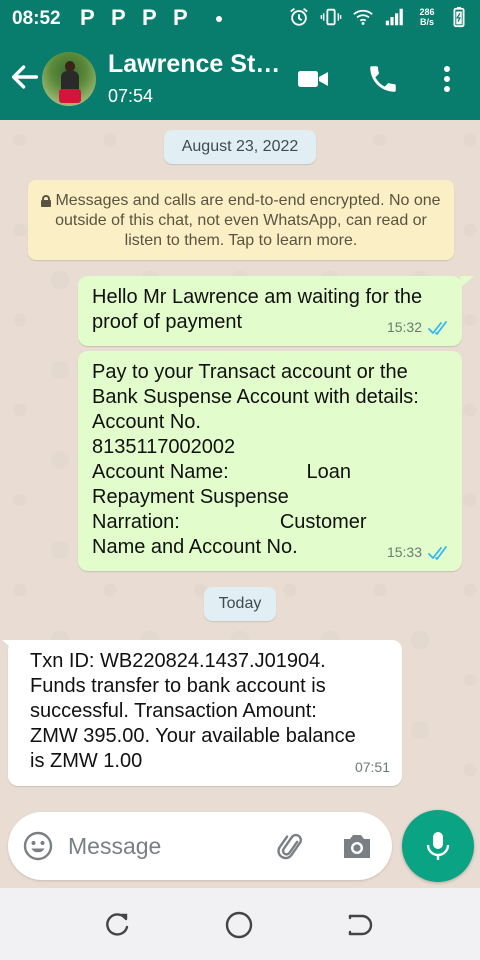 This screenshot has height=960, width=480. What do you see at coordinates (383, 79) in the screenshot?
I see `phone-icon` at bounding box center [383, 79].